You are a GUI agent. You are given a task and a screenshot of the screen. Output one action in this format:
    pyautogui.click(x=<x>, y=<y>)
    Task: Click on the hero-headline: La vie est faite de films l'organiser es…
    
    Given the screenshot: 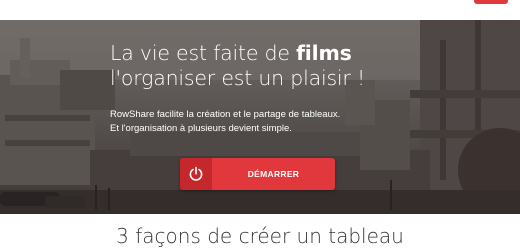 What is the action you would take?
    pyautogui.click(x=237, y=66)
    